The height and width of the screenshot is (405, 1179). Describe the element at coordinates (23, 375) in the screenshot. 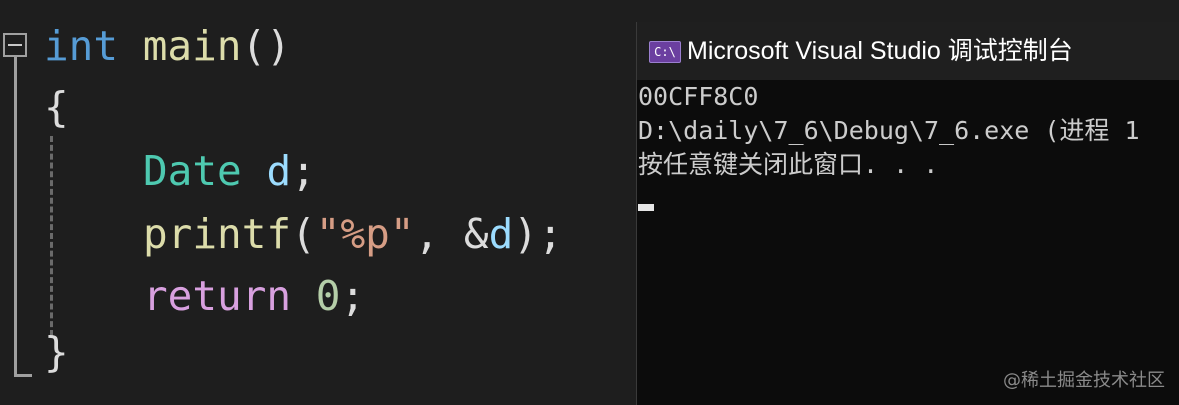

I see `outline-guide-end` at that location.